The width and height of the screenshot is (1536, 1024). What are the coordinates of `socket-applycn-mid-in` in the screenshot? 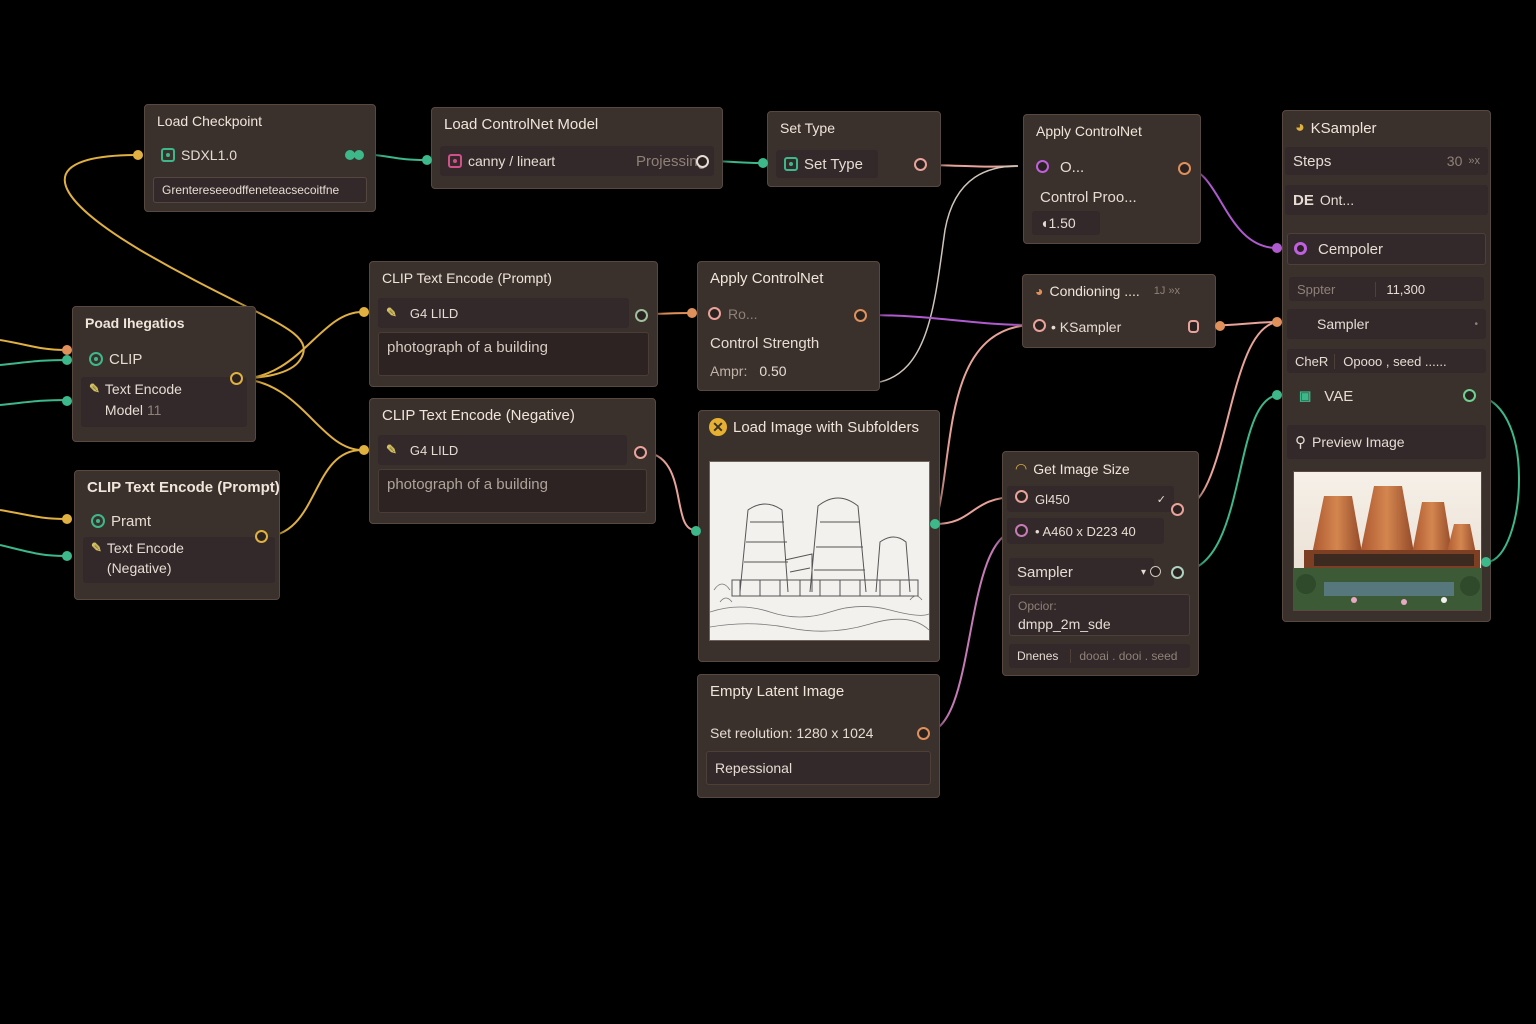 It's located at (714, 313).